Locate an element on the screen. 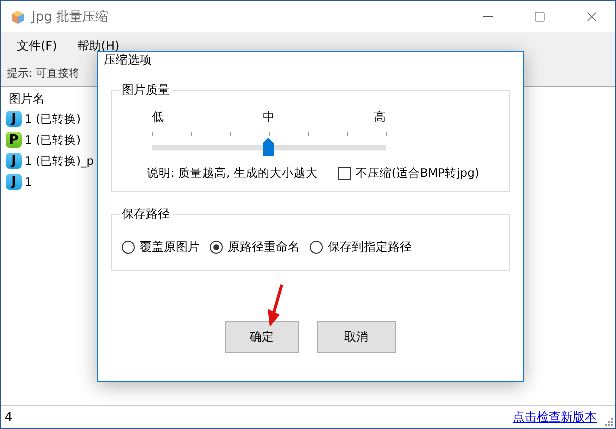  window-title: Jpg 批量压缩 is located at coordinates (71, 17).